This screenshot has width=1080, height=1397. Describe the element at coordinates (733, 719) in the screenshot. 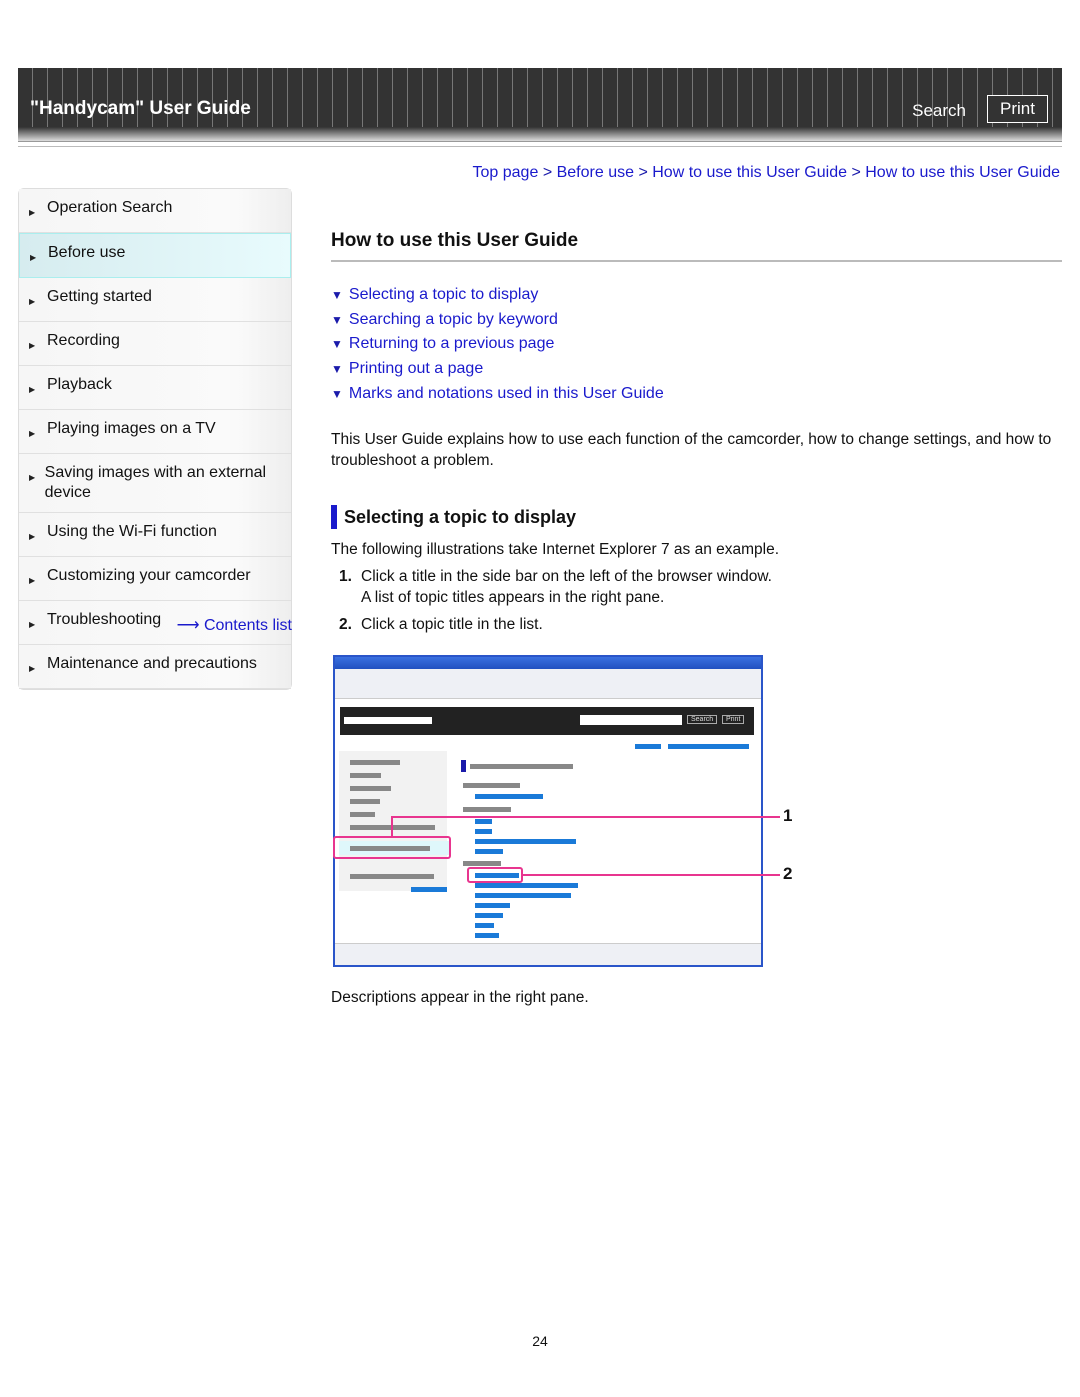

I see `illustration-print: Print` at that location.